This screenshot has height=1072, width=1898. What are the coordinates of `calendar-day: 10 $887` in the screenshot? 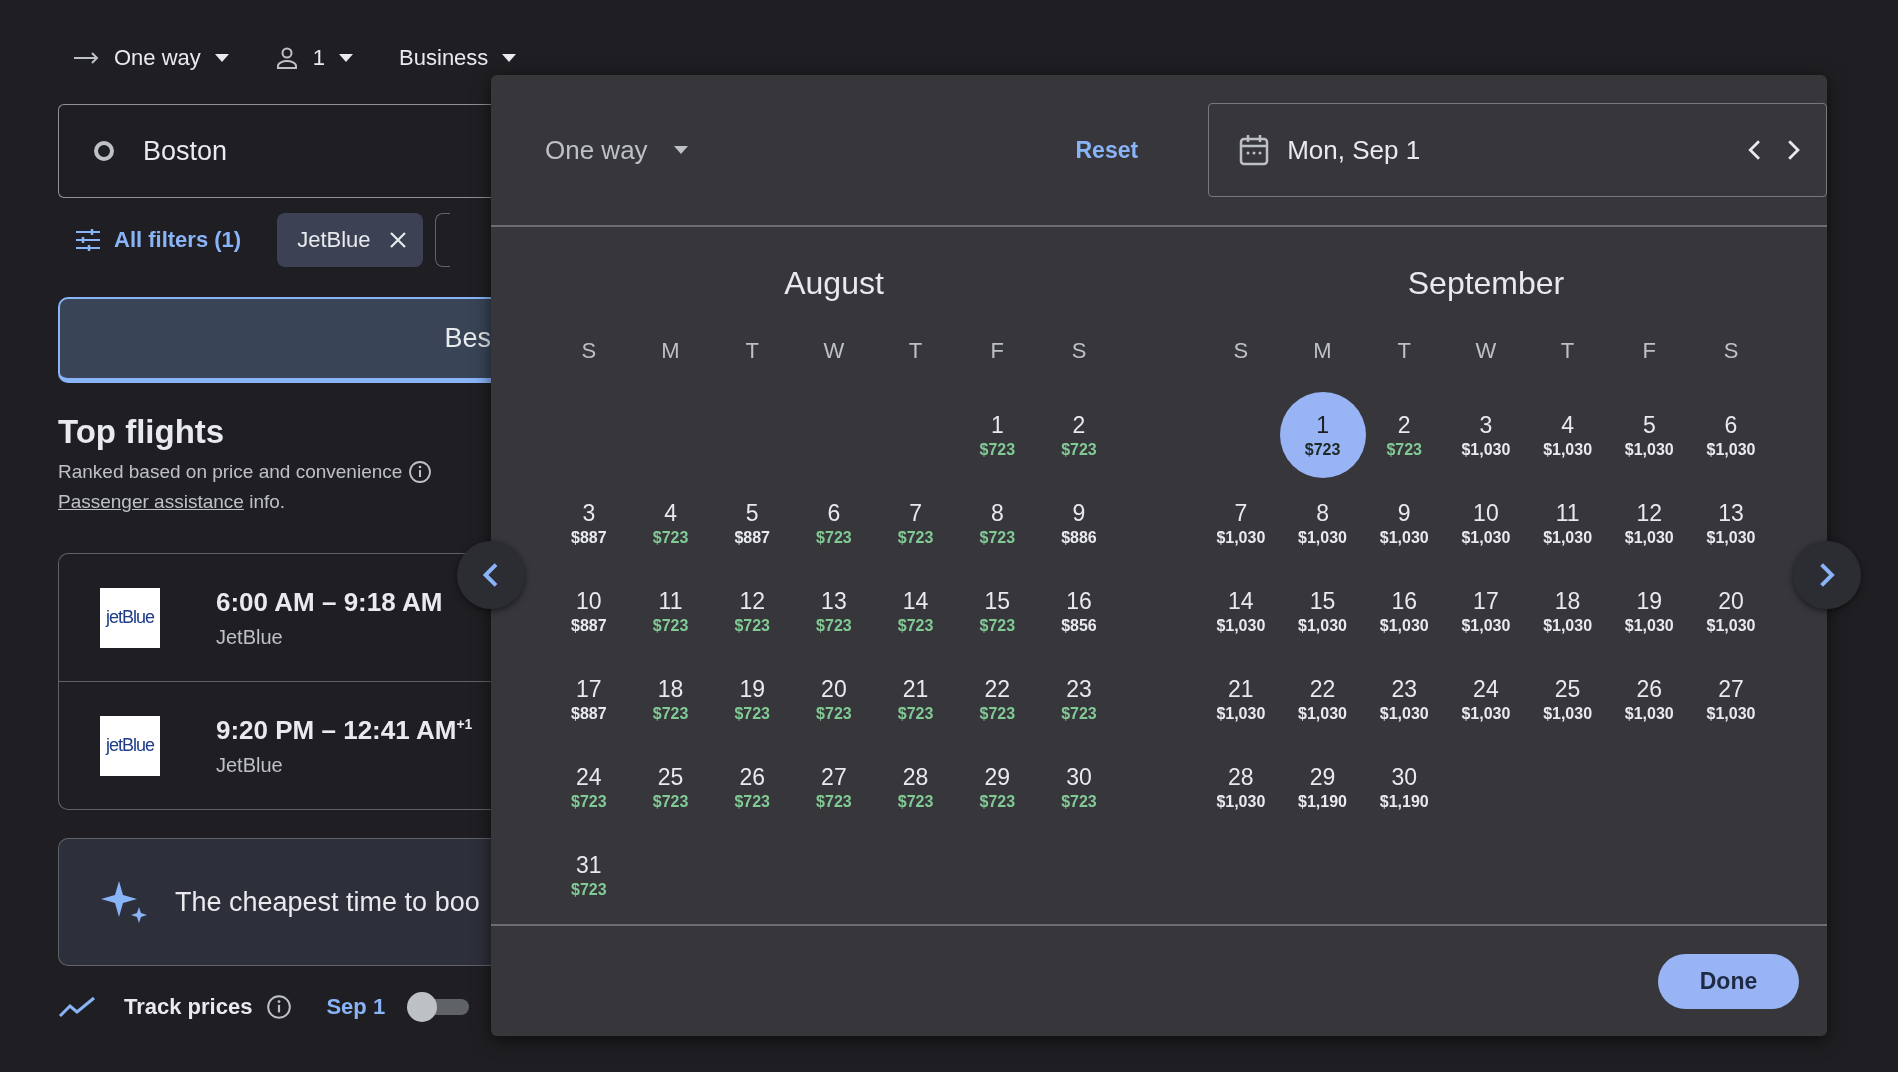 It's located at (588, 611).